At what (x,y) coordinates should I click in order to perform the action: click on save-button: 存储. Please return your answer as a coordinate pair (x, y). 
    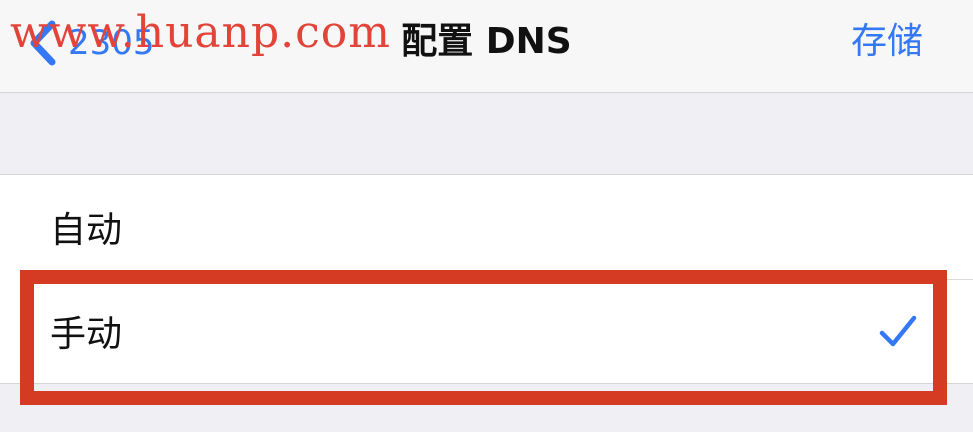
    Looking at the image, I should click on (887, 42).